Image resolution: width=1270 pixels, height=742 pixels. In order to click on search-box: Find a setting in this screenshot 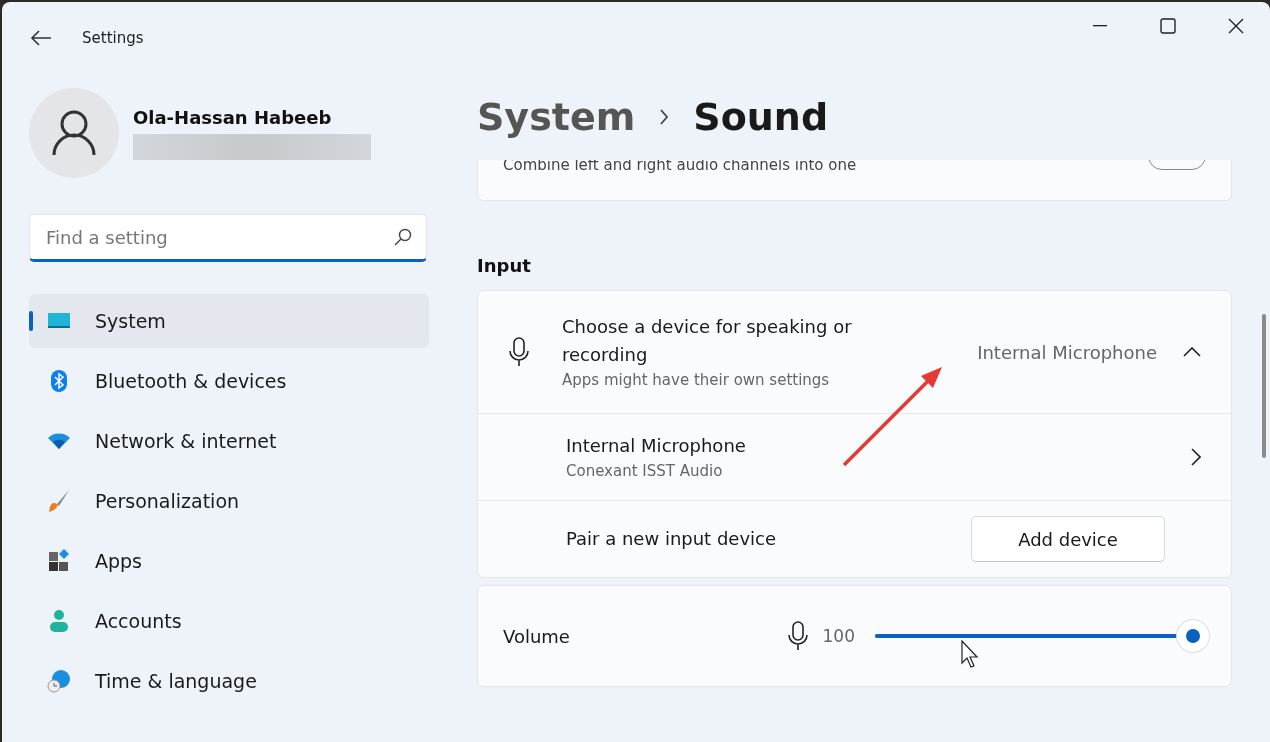, I will do `click(228, 238)`.